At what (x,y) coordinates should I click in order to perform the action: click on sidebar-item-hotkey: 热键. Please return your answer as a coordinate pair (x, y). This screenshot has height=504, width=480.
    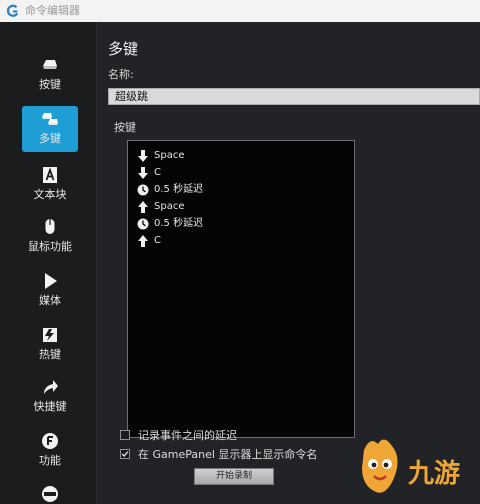
    Looking at the image, I should click on (50, 345).